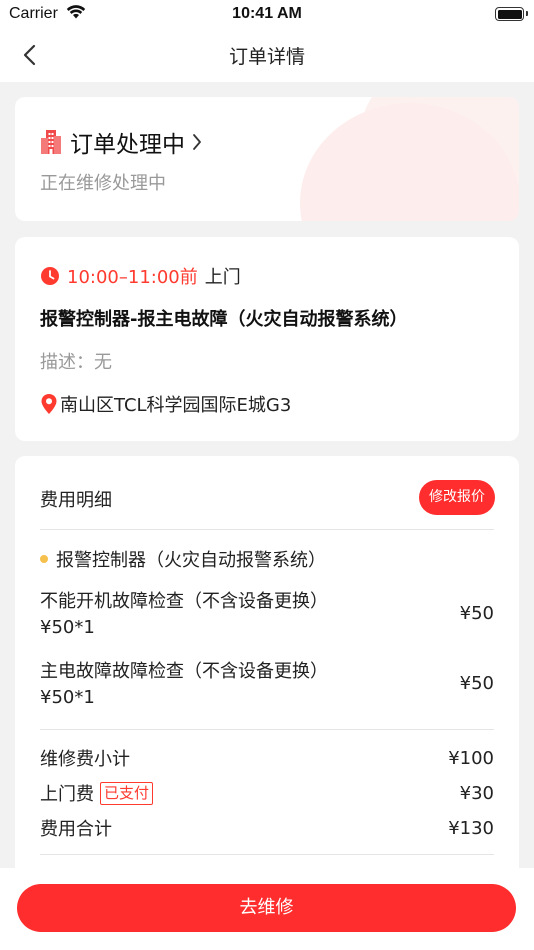 Image resolution: width=534 pixels, height=950 pixels. What do you see at coordinates (176, 405) in the screenshot?
I see `address-text: 南山区TCL科学园国际E城G3` at bounding box center [176, 405].